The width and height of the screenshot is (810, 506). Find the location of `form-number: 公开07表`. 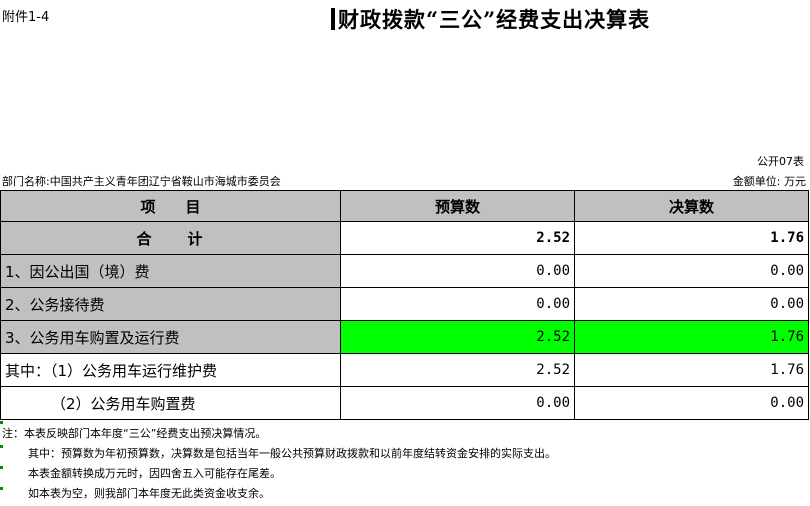

form-number: 公开07表 is located at coordinates (780, 161).